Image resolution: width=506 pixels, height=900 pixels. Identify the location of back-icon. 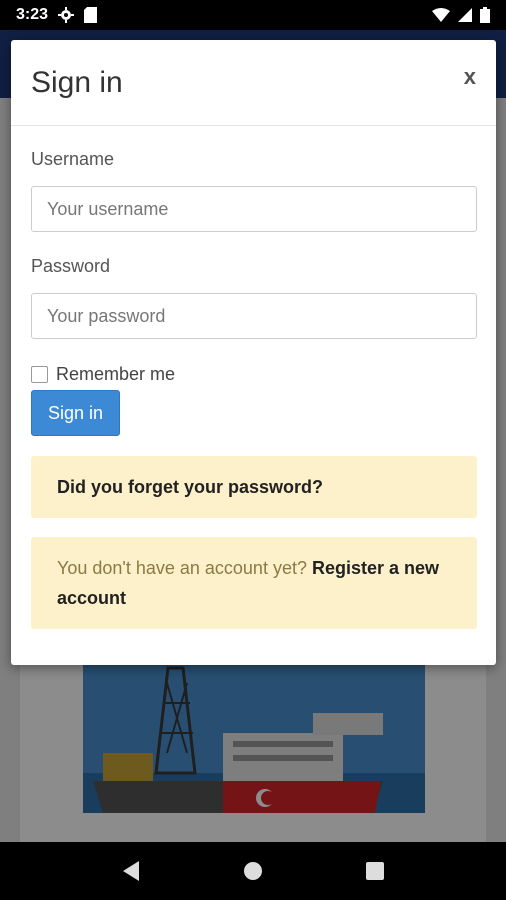
(131, 871).